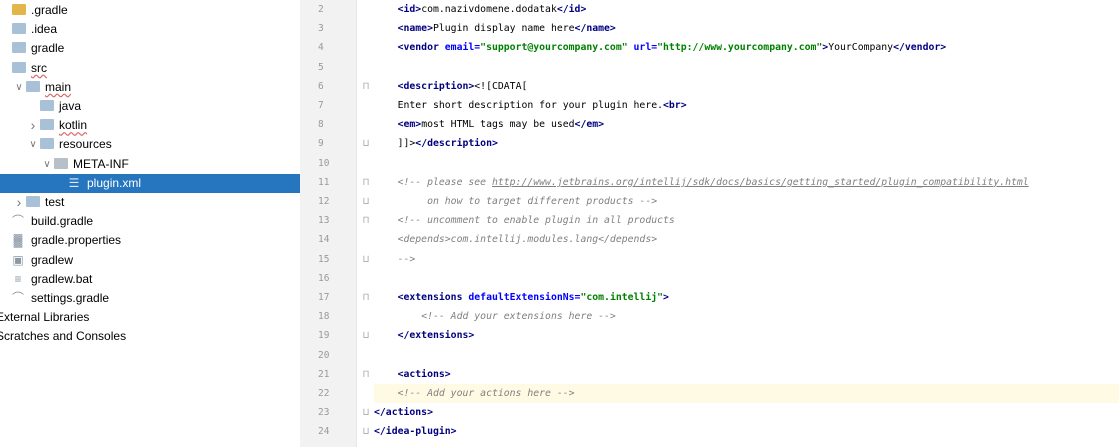 This screenshot has height=447, width=1119. I want to click on tree-item-gradle: gradle, so click(150, 48).